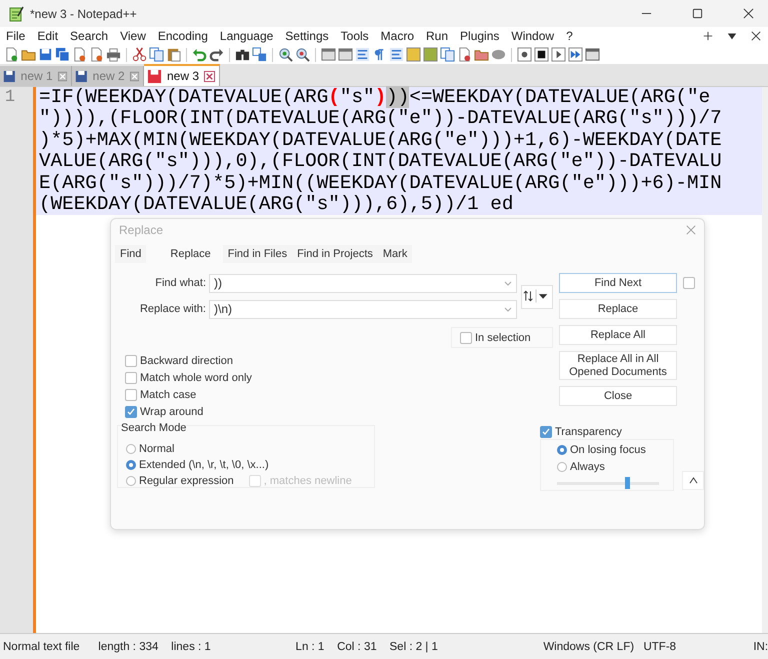  What do you see at coordinates (607, 432) in the screenshot?
I see `transparency-checkbox: Transparency` at bounding box center [607, 432].